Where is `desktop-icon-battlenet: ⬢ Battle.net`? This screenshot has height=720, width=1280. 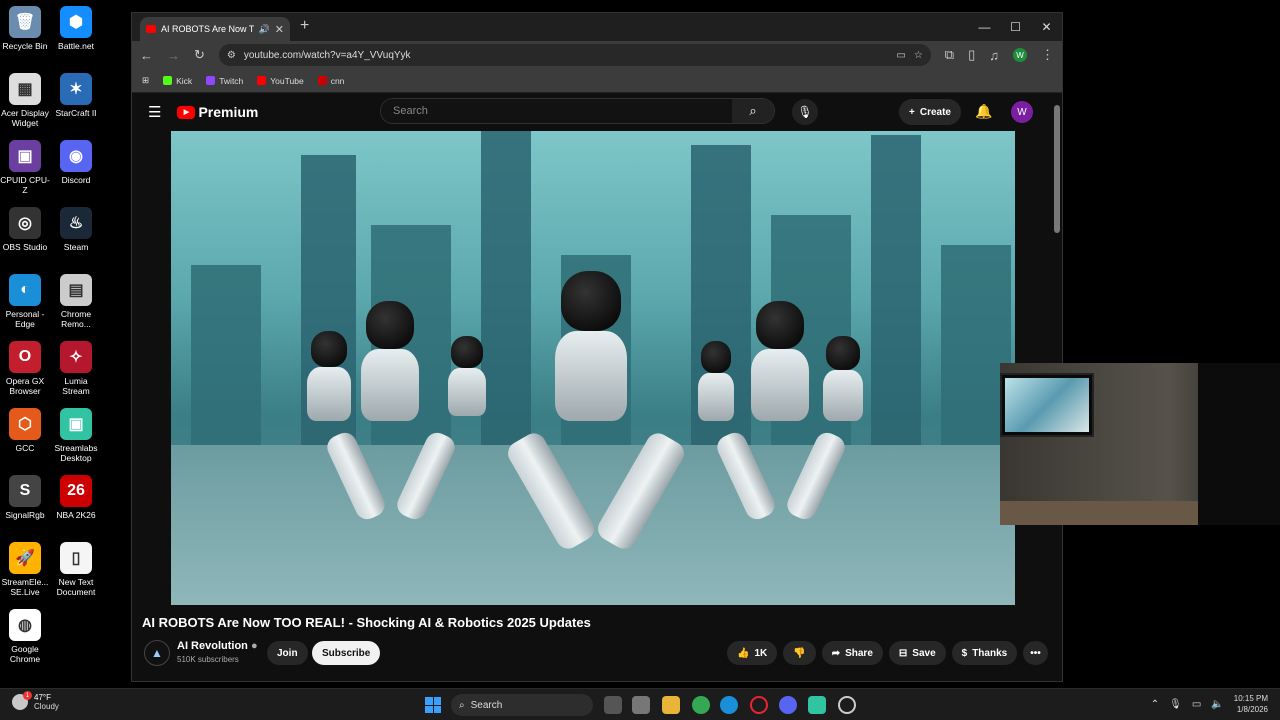 desktop-icon-battlenet: ⬢ Battle.net is located at coordinates (76, 28).